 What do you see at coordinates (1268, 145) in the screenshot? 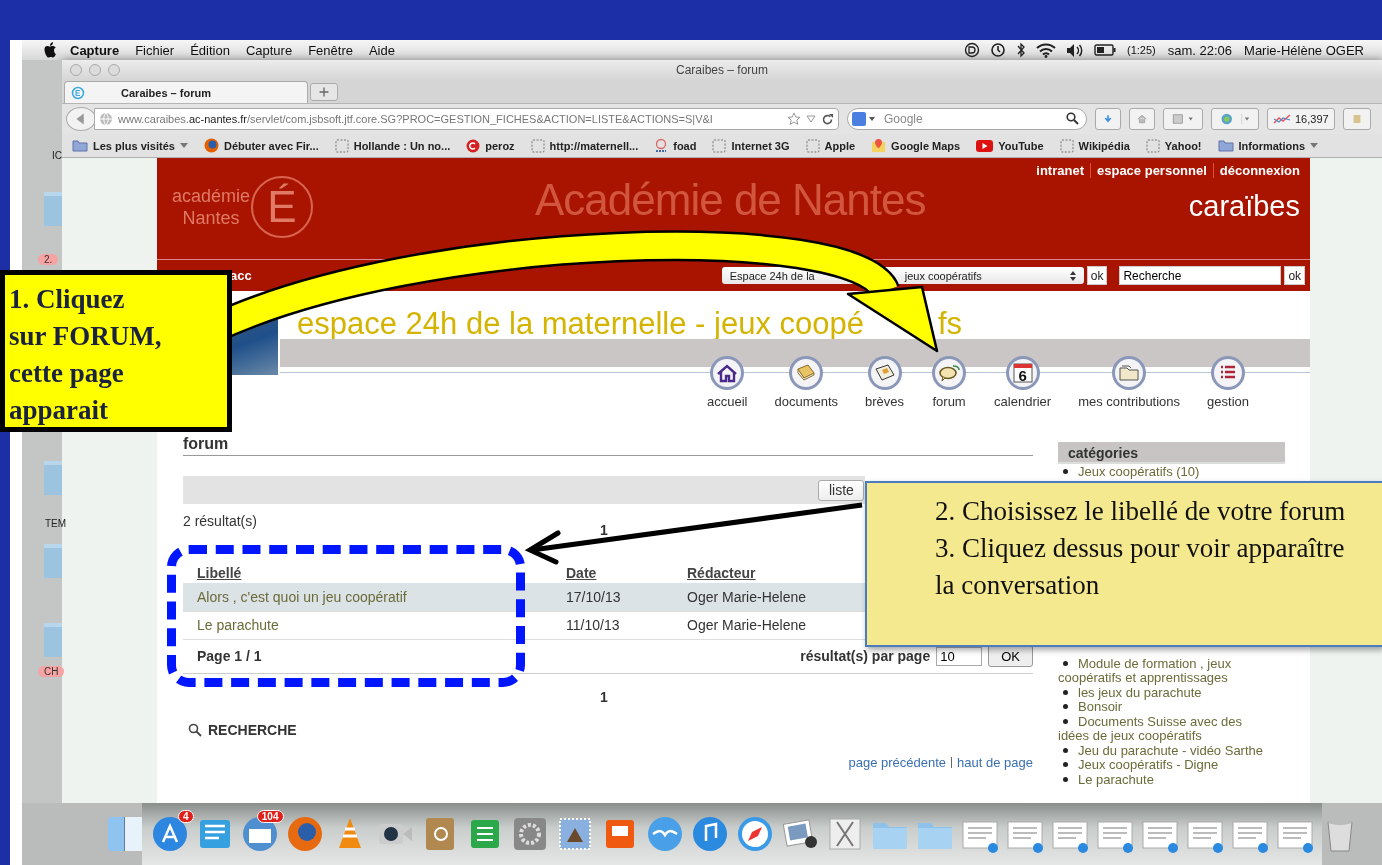
I see `bookmark-item: Informations` at bounding box center [1268, 145].